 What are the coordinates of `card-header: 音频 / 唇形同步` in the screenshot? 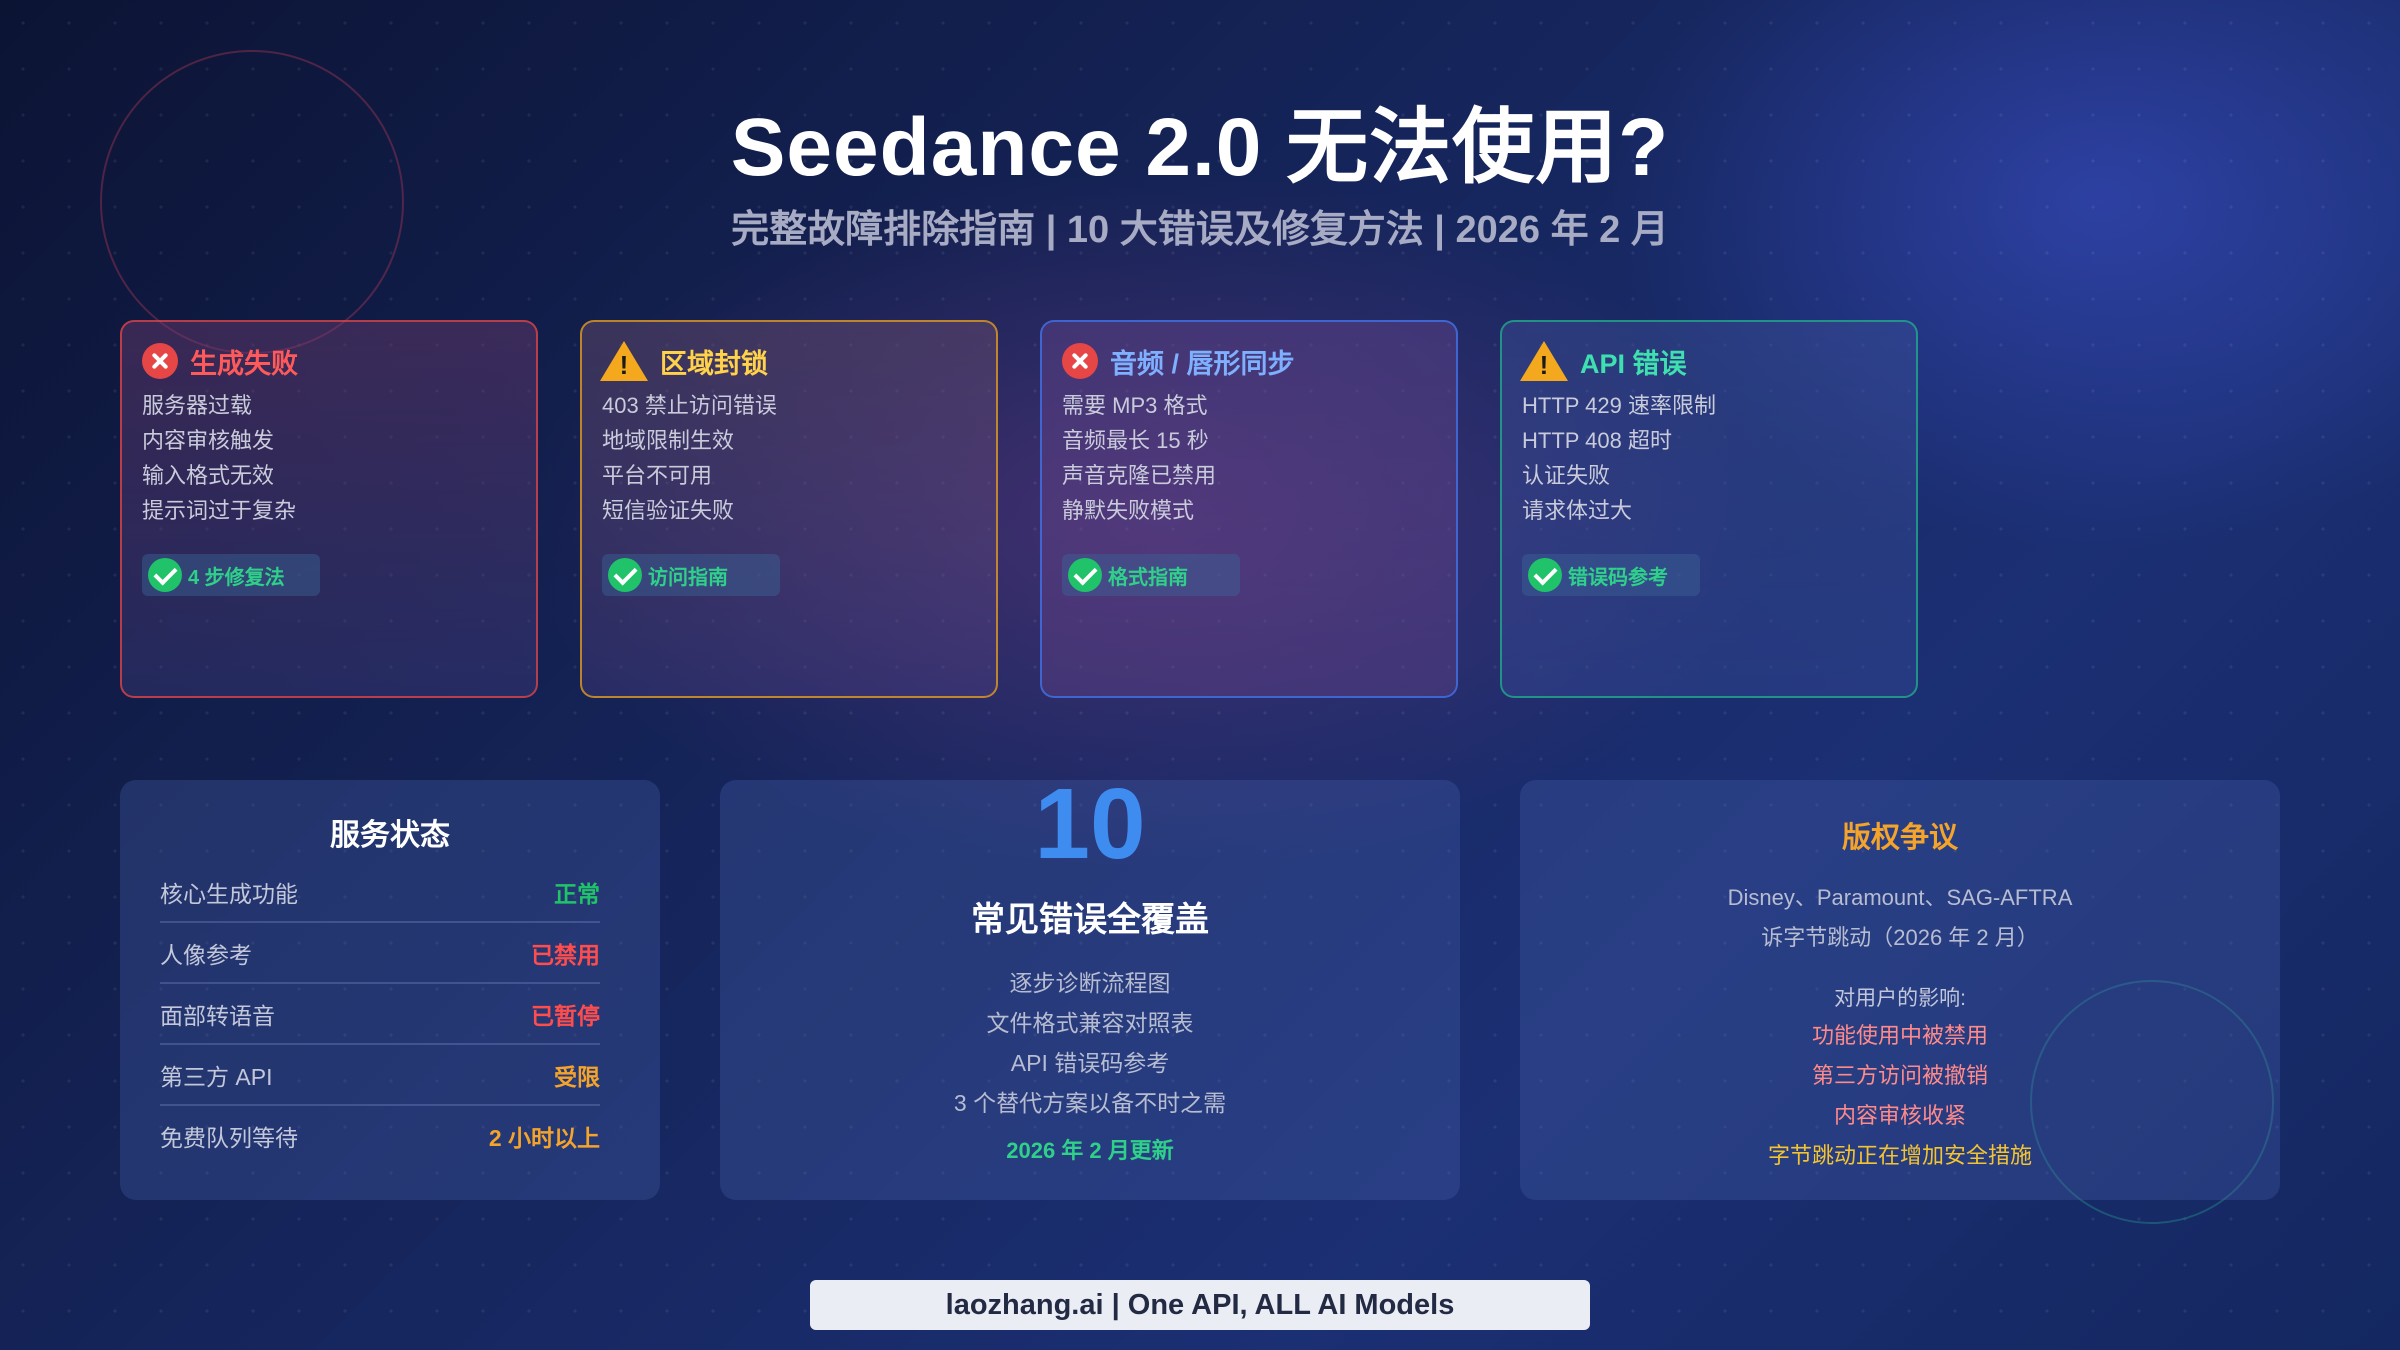 It's located at (1249, 361).